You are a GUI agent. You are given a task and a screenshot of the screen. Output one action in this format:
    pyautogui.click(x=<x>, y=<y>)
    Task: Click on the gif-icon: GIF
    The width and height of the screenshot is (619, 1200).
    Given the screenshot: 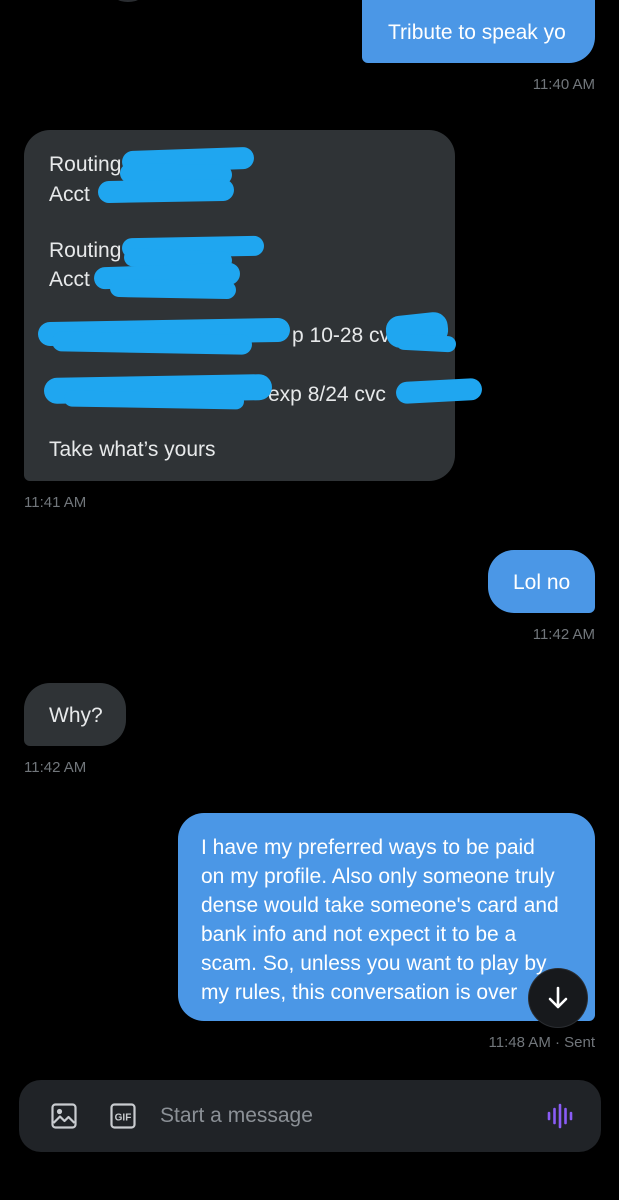 What is the action you would take?
    pyautogui.click(x=123, y=1116)
    